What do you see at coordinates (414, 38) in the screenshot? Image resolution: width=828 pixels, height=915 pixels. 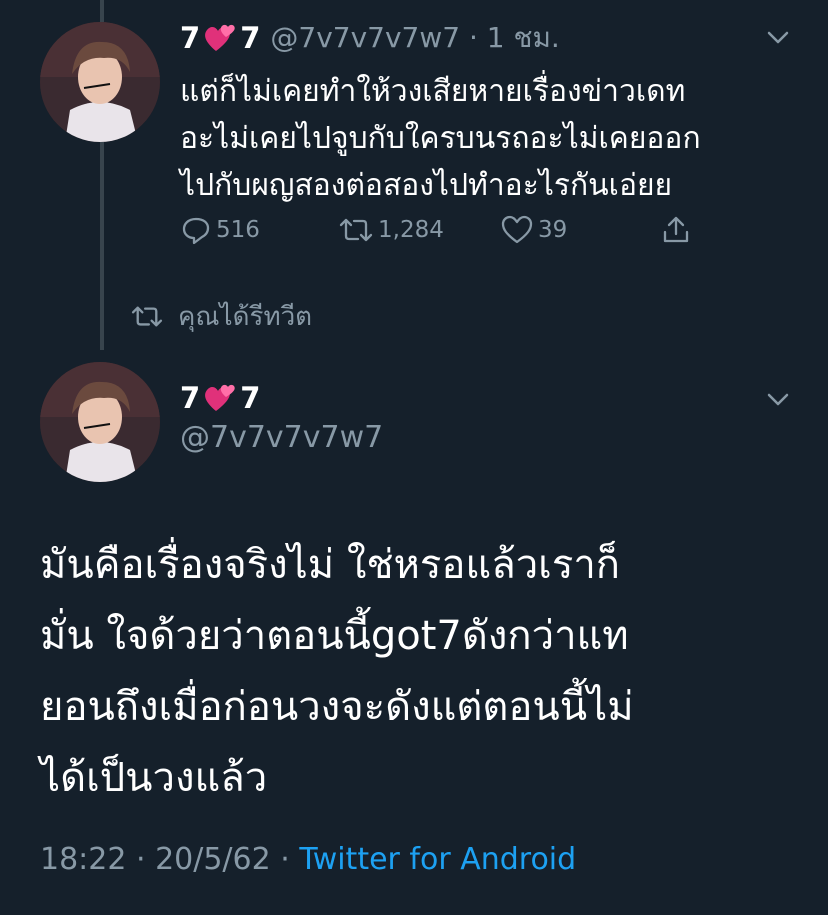 I see `handle-and-time: @7v7v7v7w7 · 1 ชม.` at bounding box center [414, 38].